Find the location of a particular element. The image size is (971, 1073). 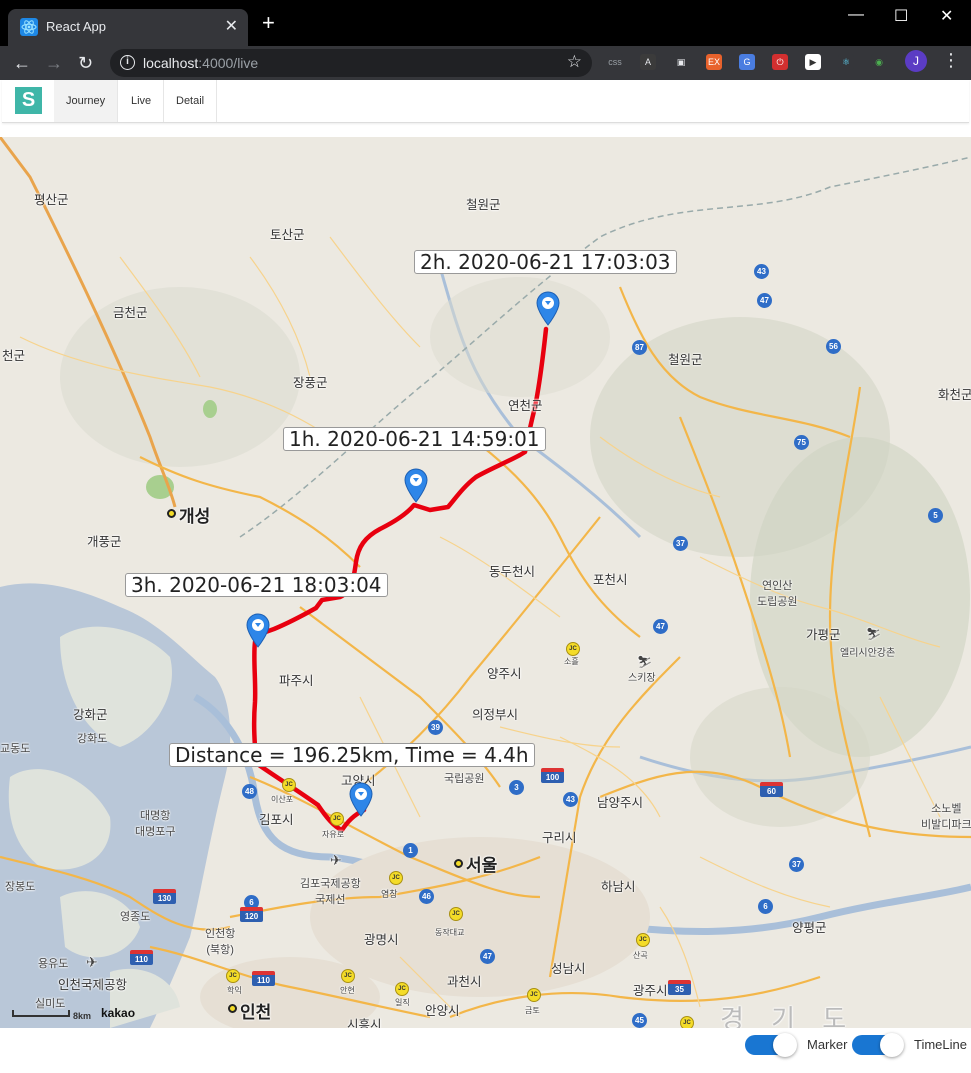

marker-toggle is located at coordinates (771, 1045).